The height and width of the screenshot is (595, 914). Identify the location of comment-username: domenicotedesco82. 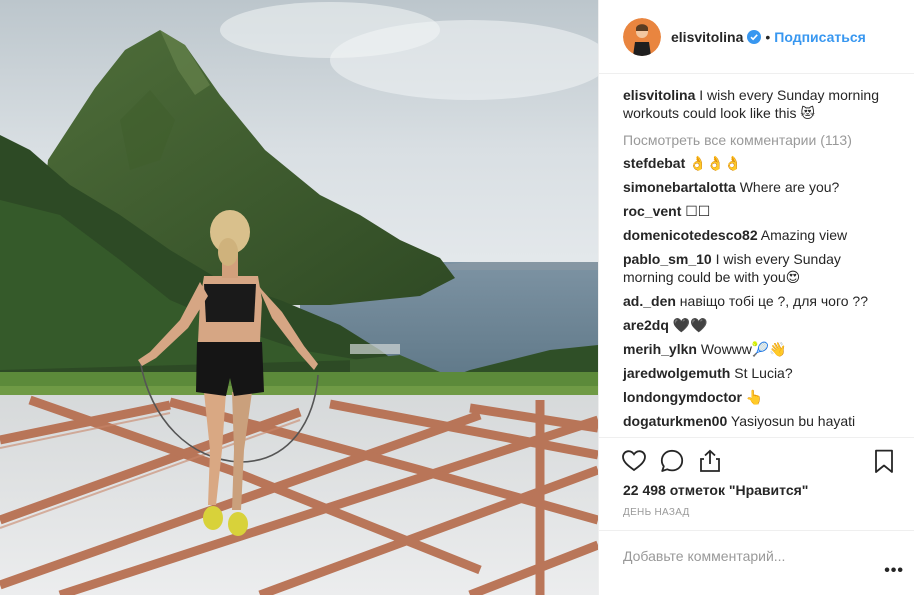
(690, 235).